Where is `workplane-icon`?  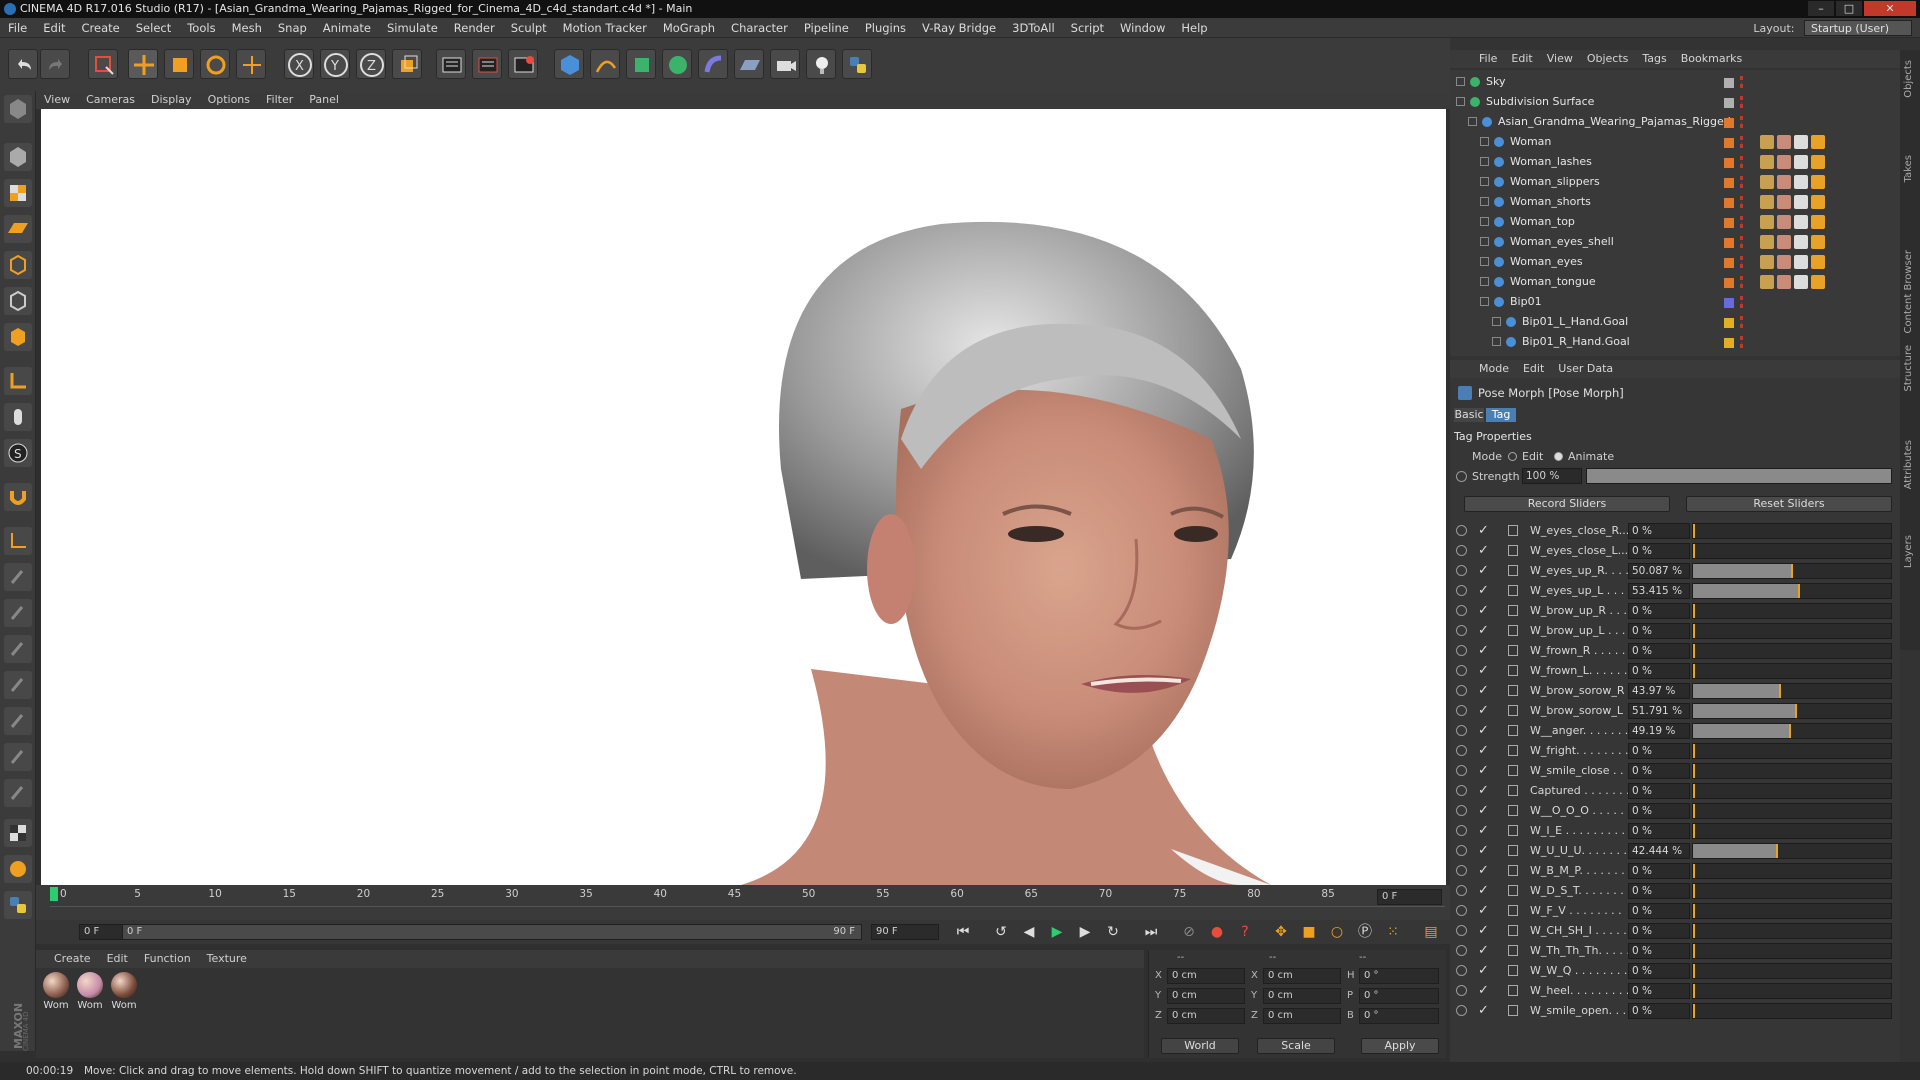
workplane-icon is located at coordinates (18, 229).